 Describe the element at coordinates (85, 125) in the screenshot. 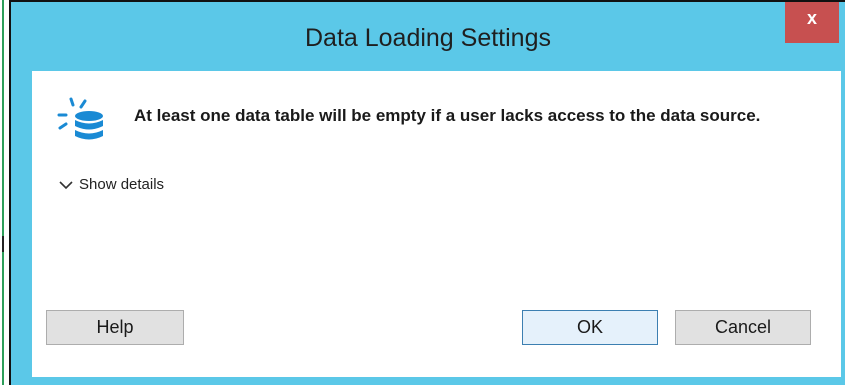

I see `database-icon` at that location.